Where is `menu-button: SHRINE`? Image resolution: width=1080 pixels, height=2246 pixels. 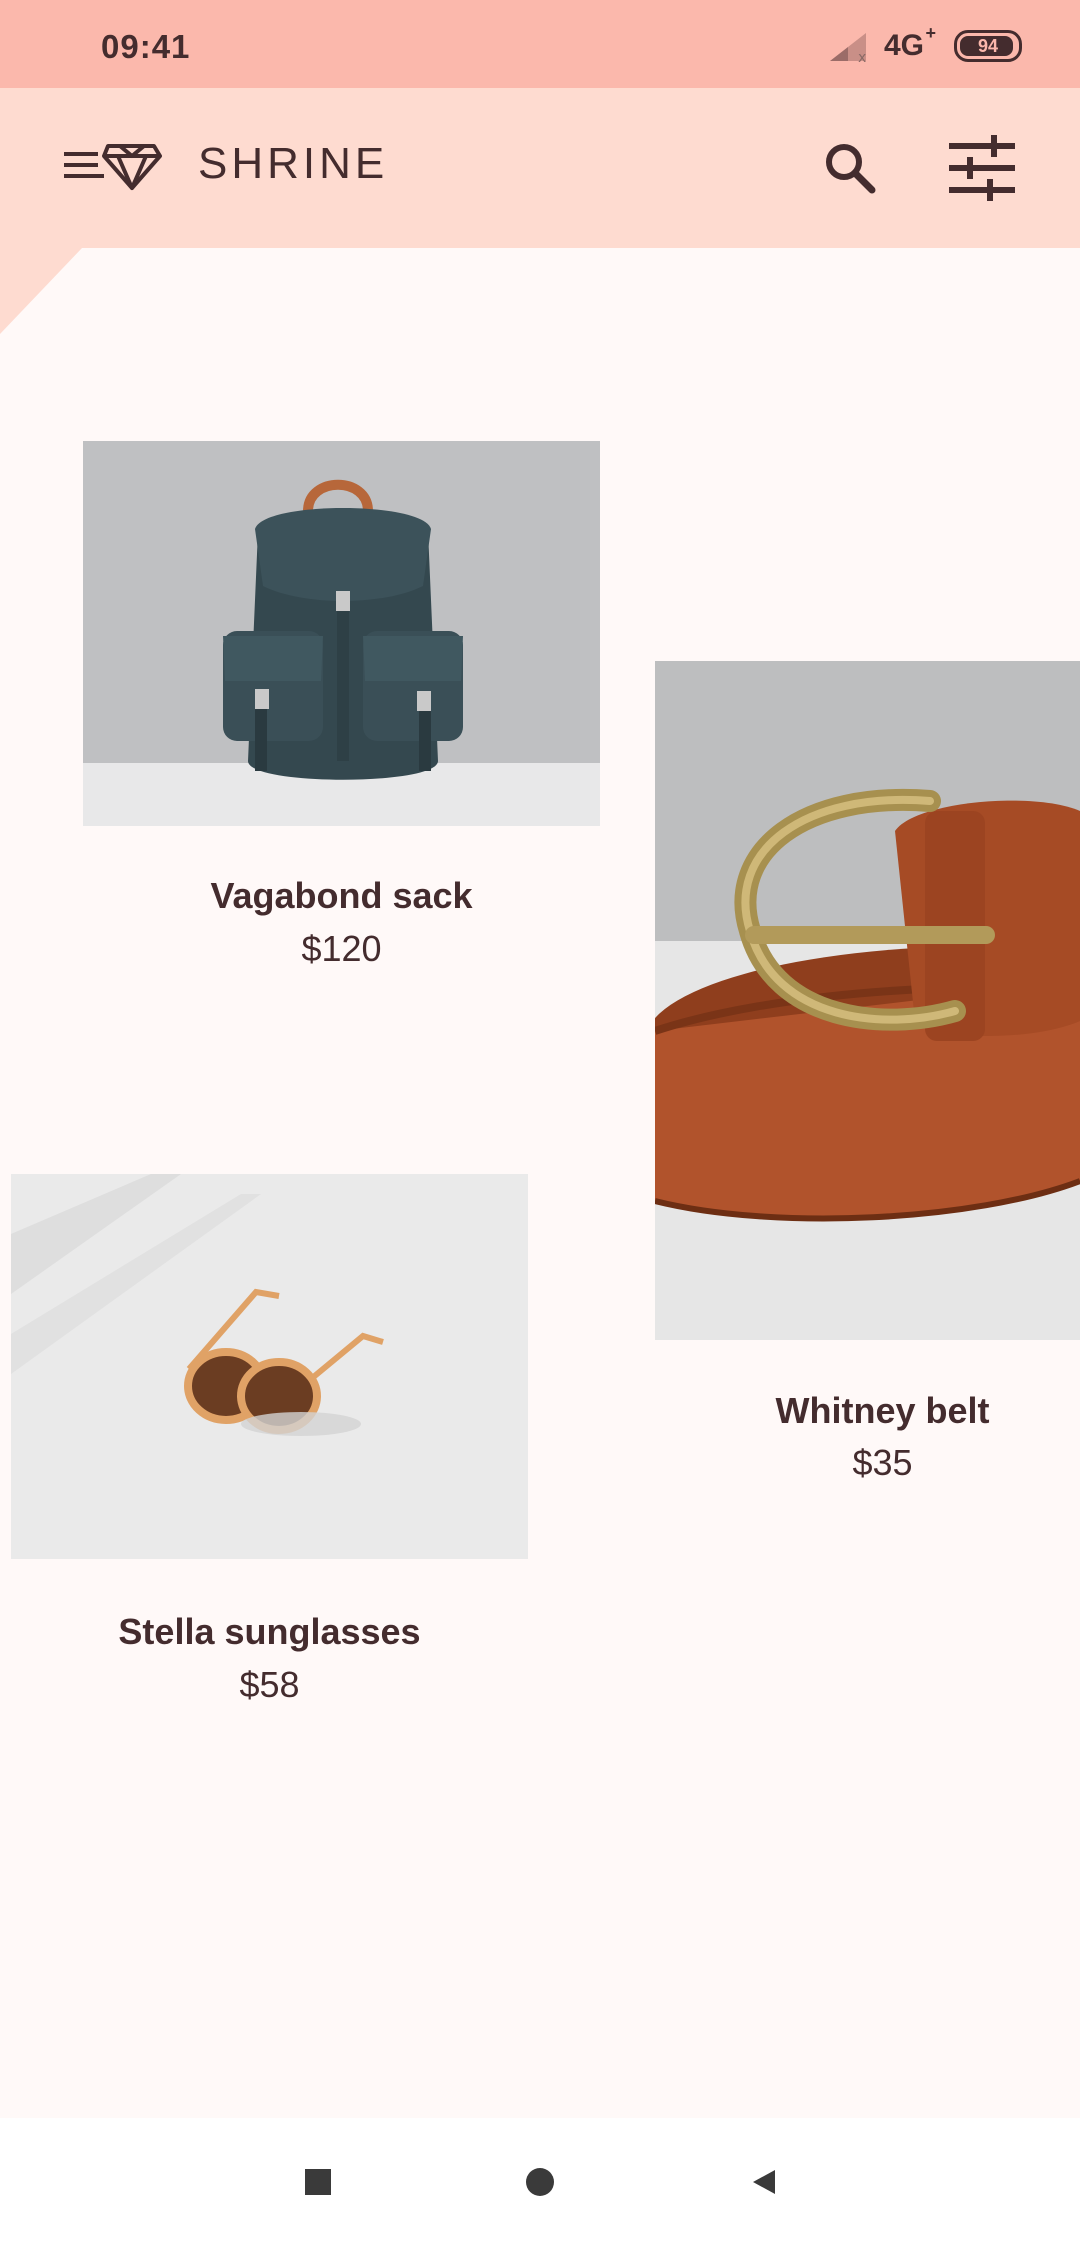 menu-button: SHRINE is located at coordinates (225, 164).